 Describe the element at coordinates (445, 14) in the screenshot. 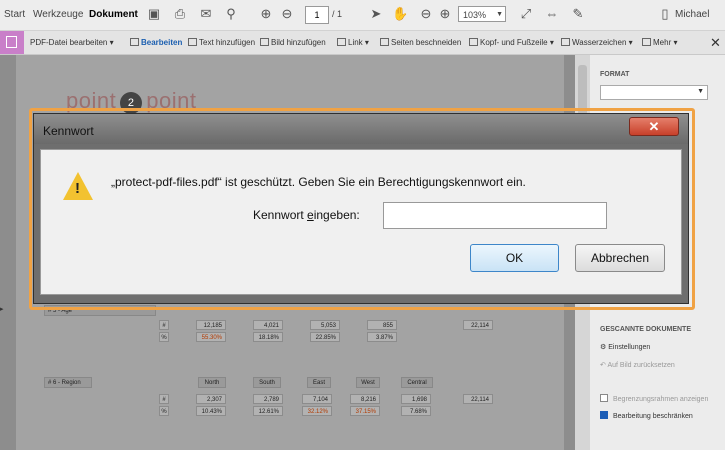

I see `zoom-in-icon: ⊕` at that location.